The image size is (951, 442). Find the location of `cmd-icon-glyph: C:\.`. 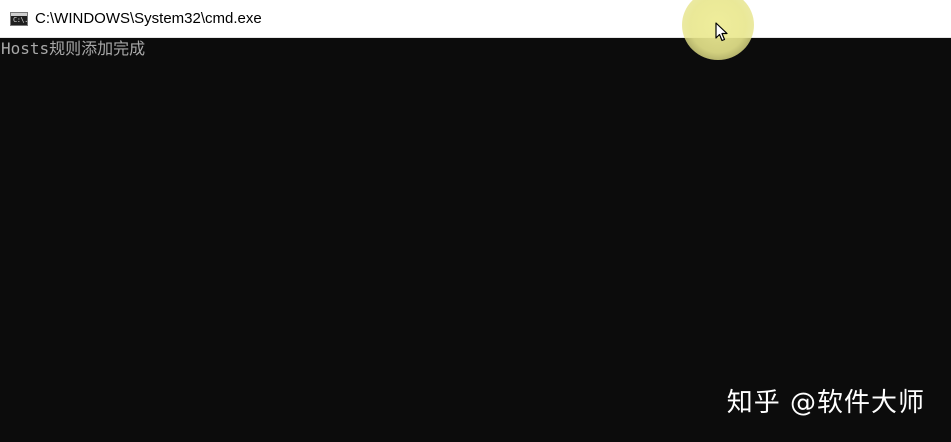

cmd-icon-glyph: C:\. is located at coordinates (20, 20).